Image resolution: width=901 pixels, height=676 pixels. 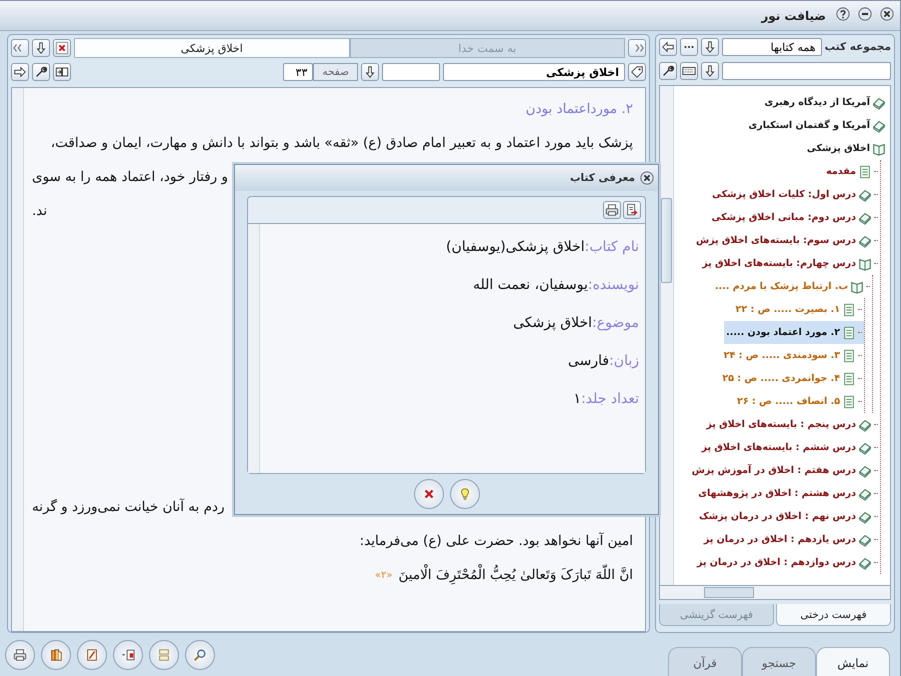 I want to click on tree-item: درس سوم: بایسته‌های اخلاق پزش, so click(x=787, y=240).